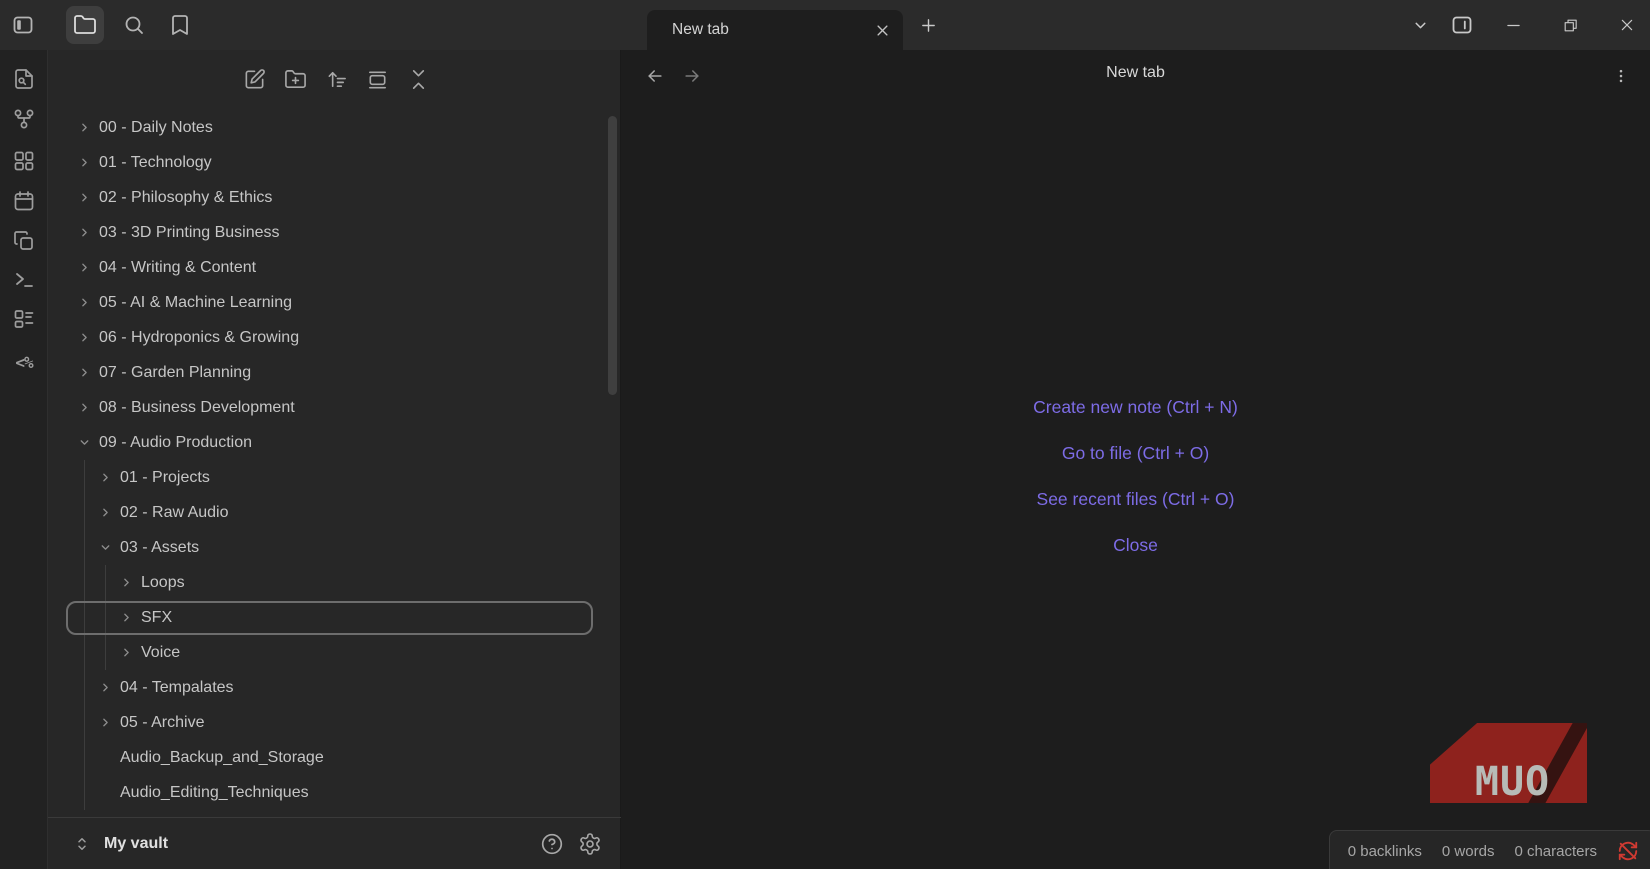 The height and width of the screenshot is (869, 1650). Describe the element at coordinates (590, 844) in the screenshot. I see `settings-button` at that location.